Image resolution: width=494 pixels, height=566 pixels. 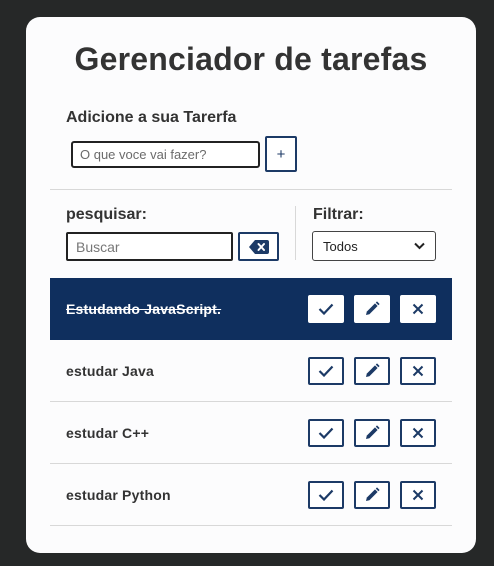 I want to click on plus-label: +, so click(x=281, y=154).